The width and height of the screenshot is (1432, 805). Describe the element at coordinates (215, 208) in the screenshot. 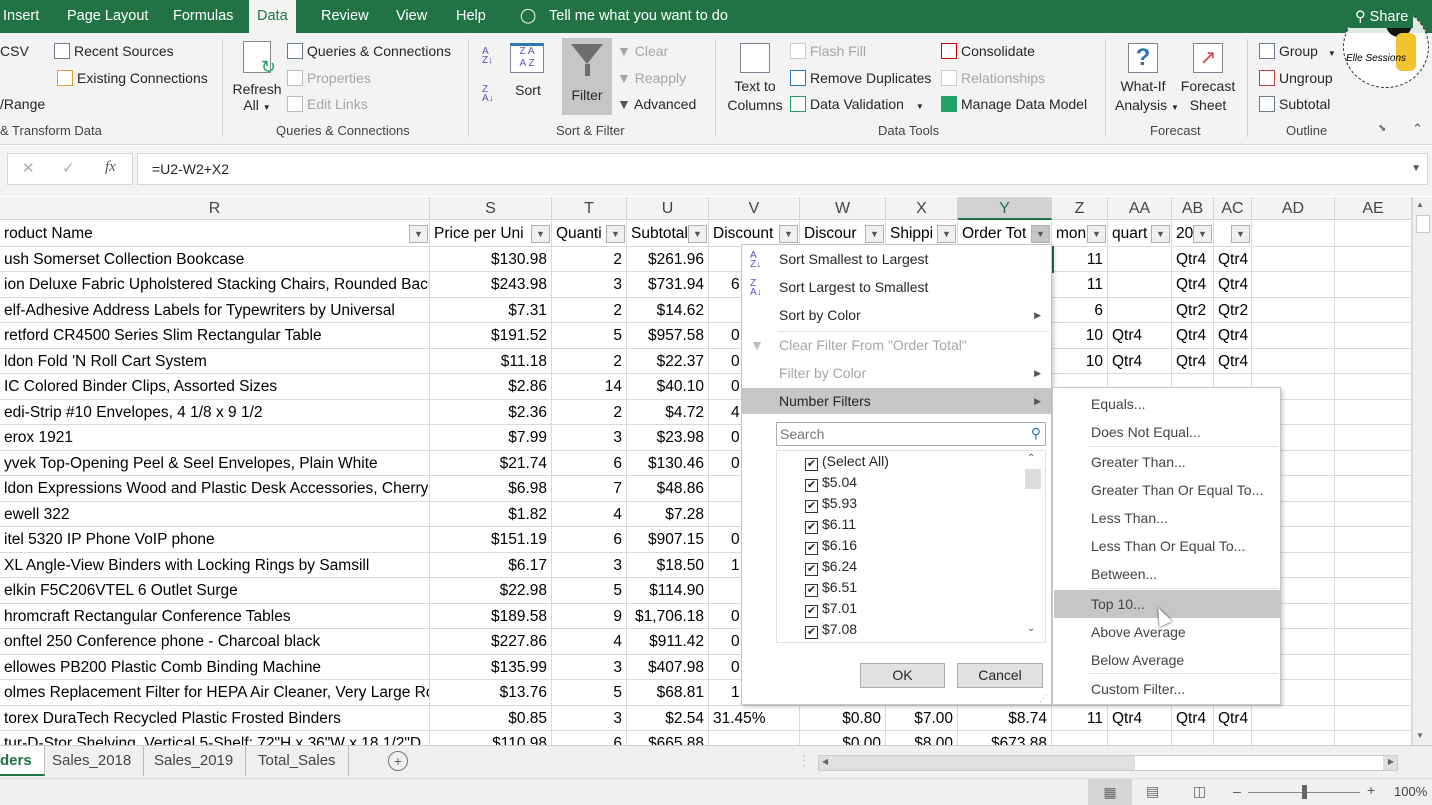

I see `column-header-r: R` at that location.